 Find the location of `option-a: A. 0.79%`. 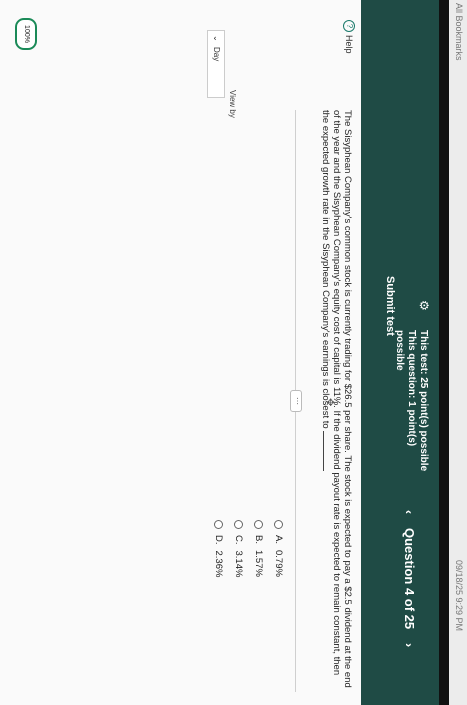

option-a: A. 0.79% is located at coordinates (279, 548).